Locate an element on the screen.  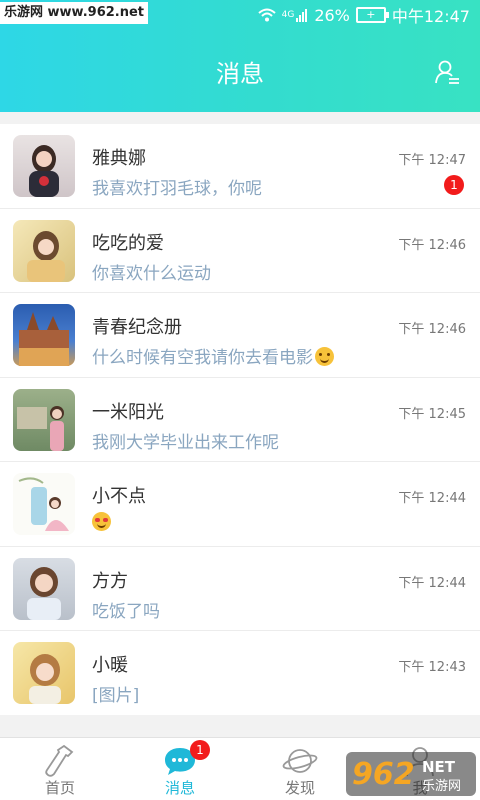
contact-name: 小暖 is located at coordinates (110, 665).